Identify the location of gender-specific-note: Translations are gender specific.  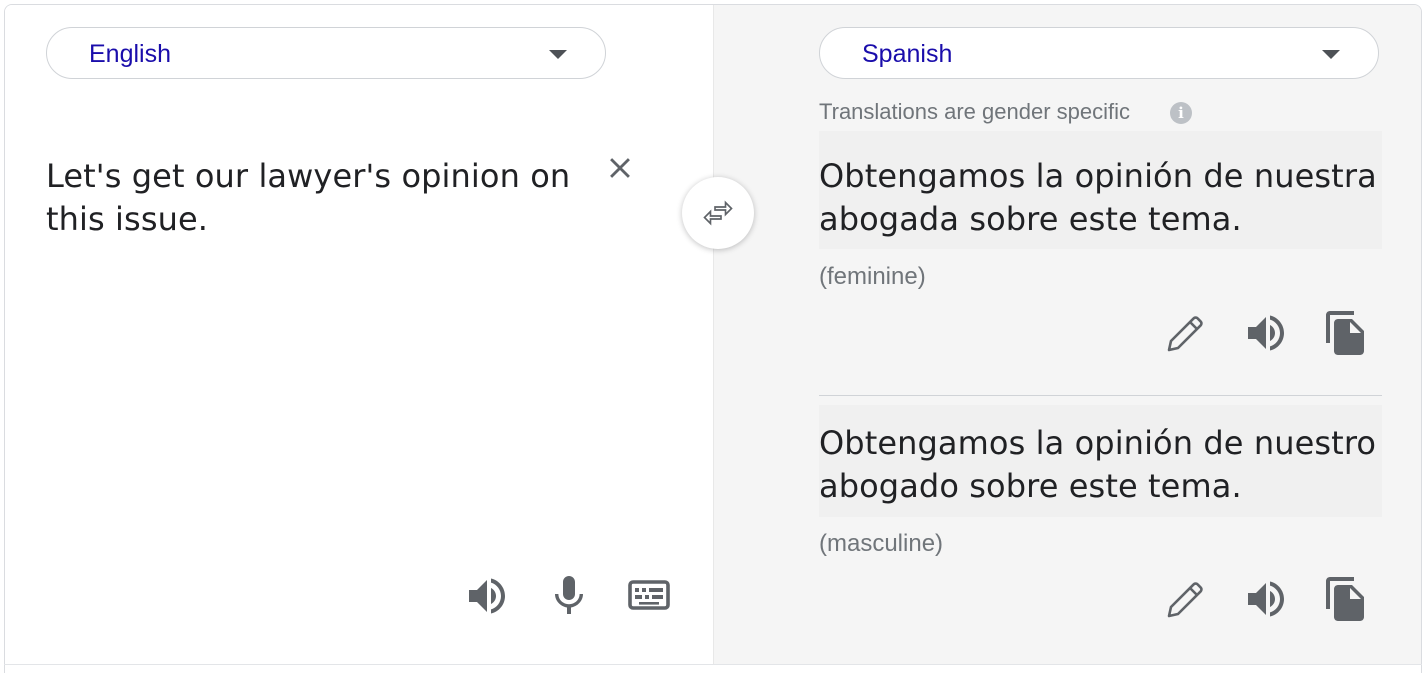
(975, 111).